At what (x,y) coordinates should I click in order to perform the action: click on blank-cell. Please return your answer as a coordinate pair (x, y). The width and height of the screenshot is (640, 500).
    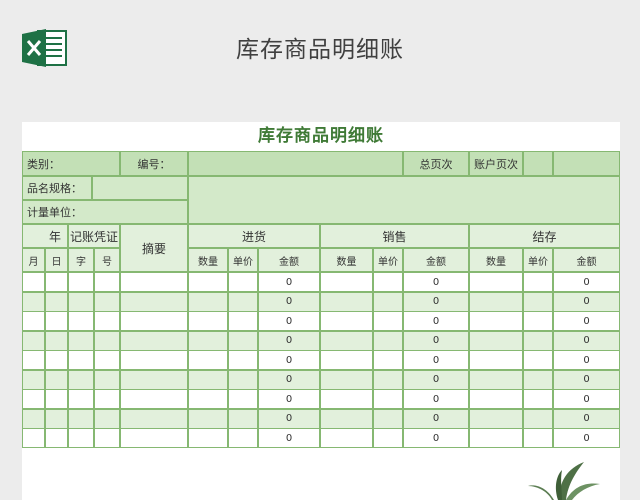
    Looking at the image, I should click on (586, 163).